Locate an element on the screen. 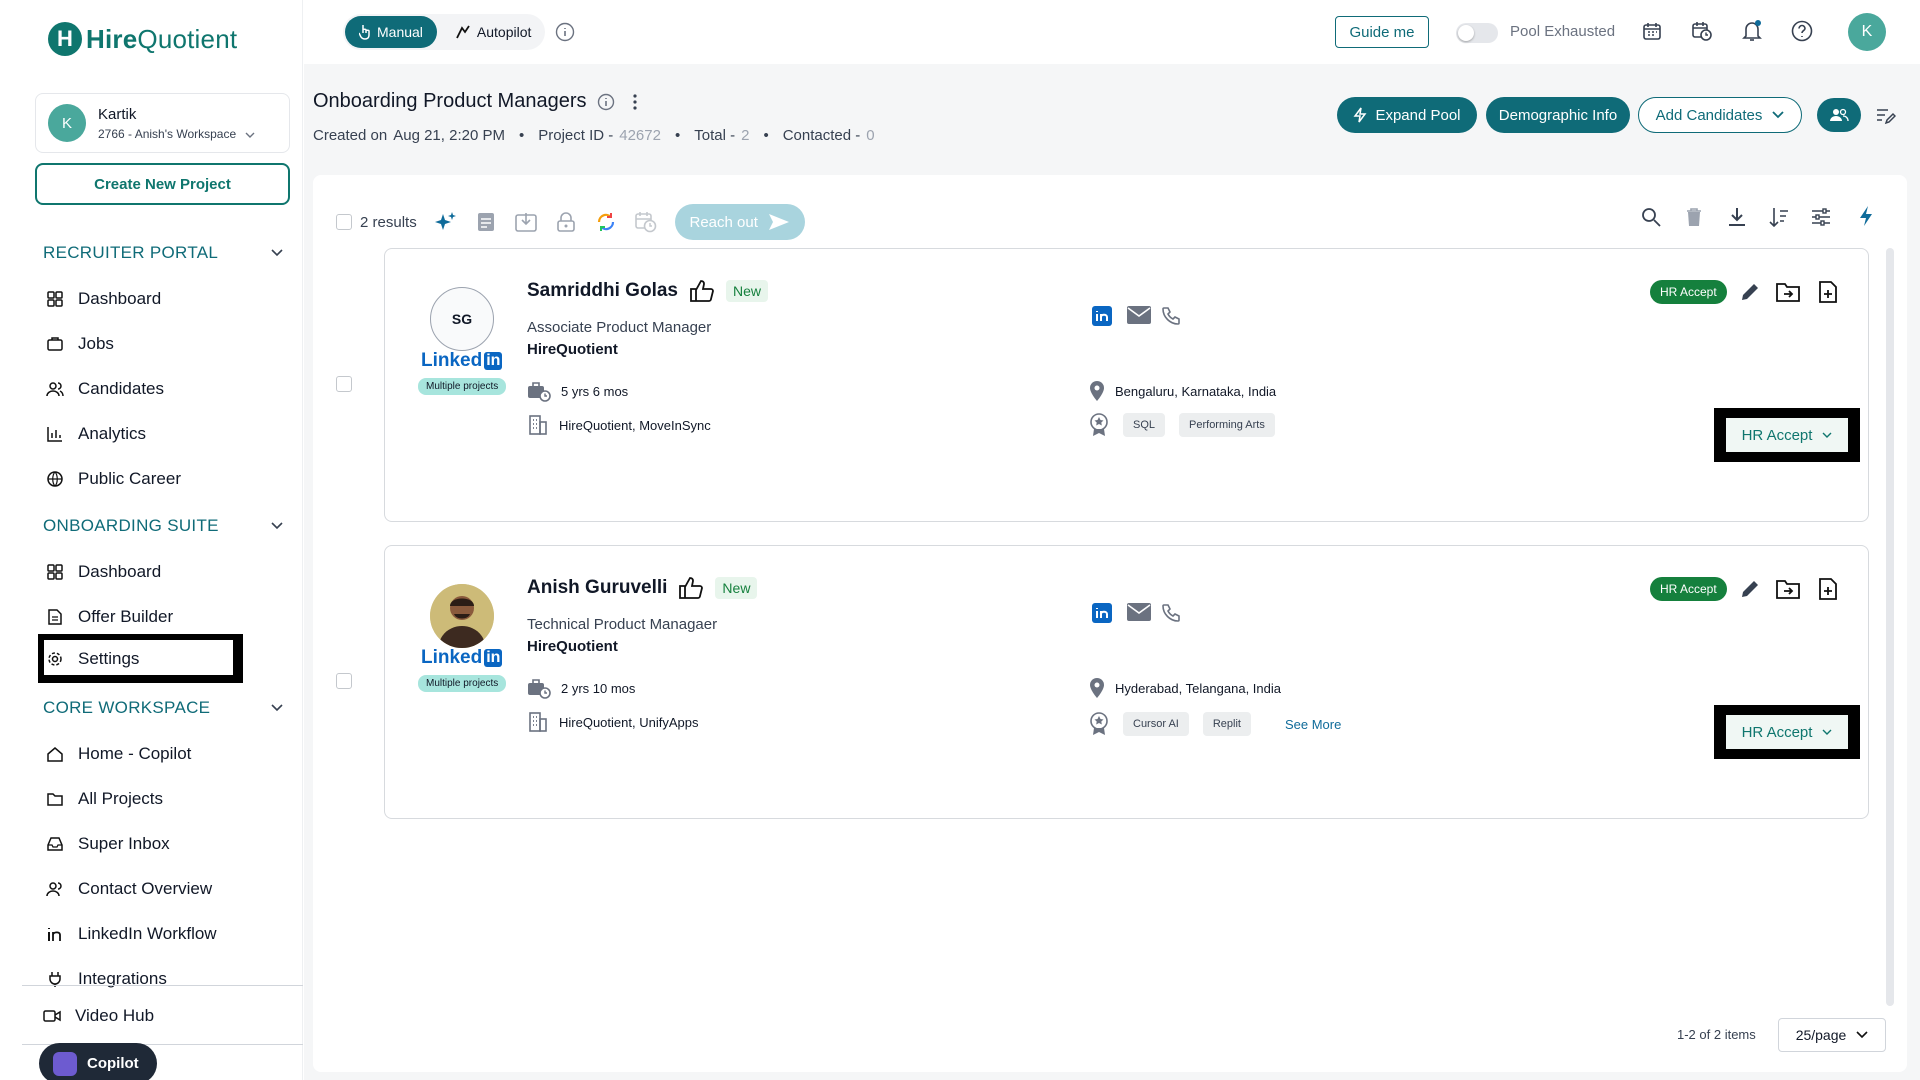 Image resolution: width=1920 pixels, height=1080 pixels. page-size-select: 25/page is located at coordinates (1832, 1035).